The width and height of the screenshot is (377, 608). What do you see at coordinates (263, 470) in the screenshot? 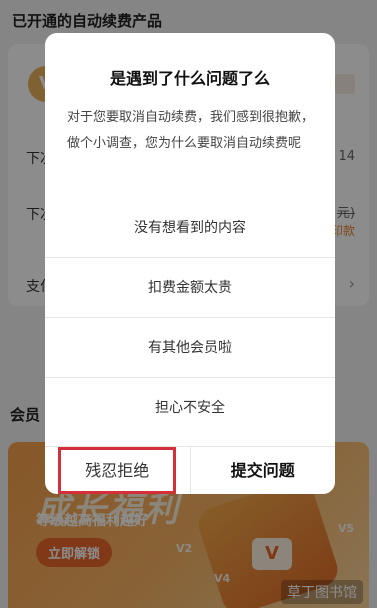
I see `submit-button: 提交问题` at bounding box center [263, 470].